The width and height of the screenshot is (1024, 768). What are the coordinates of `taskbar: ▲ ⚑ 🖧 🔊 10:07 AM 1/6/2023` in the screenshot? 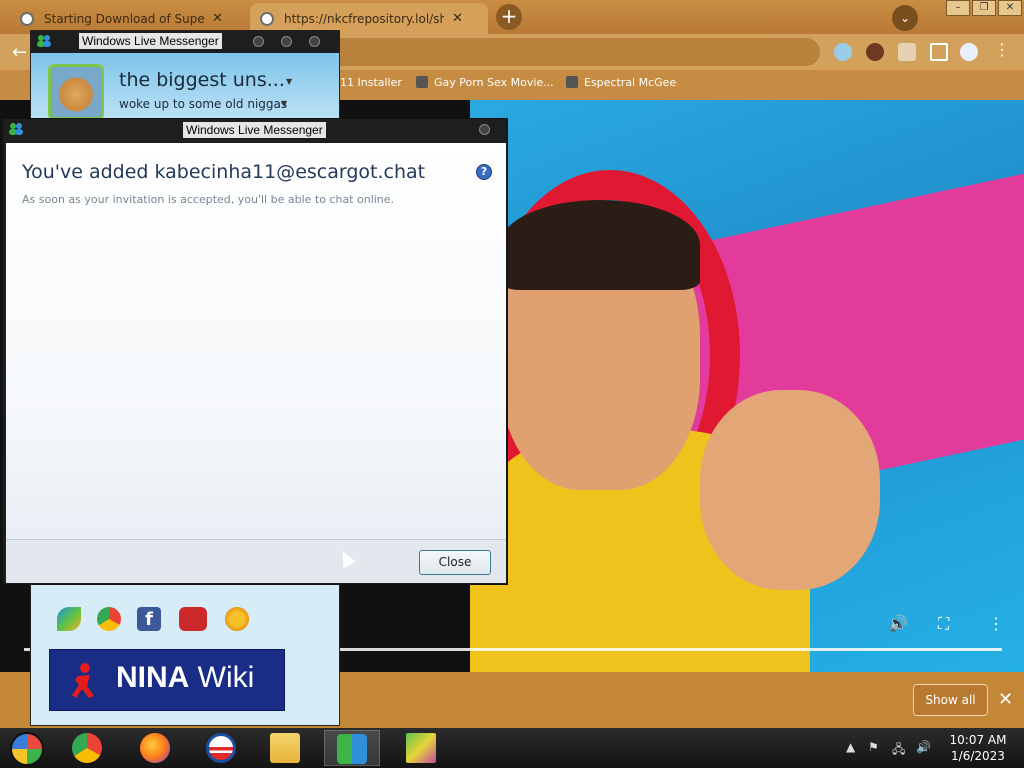 It's located at (512, 748).